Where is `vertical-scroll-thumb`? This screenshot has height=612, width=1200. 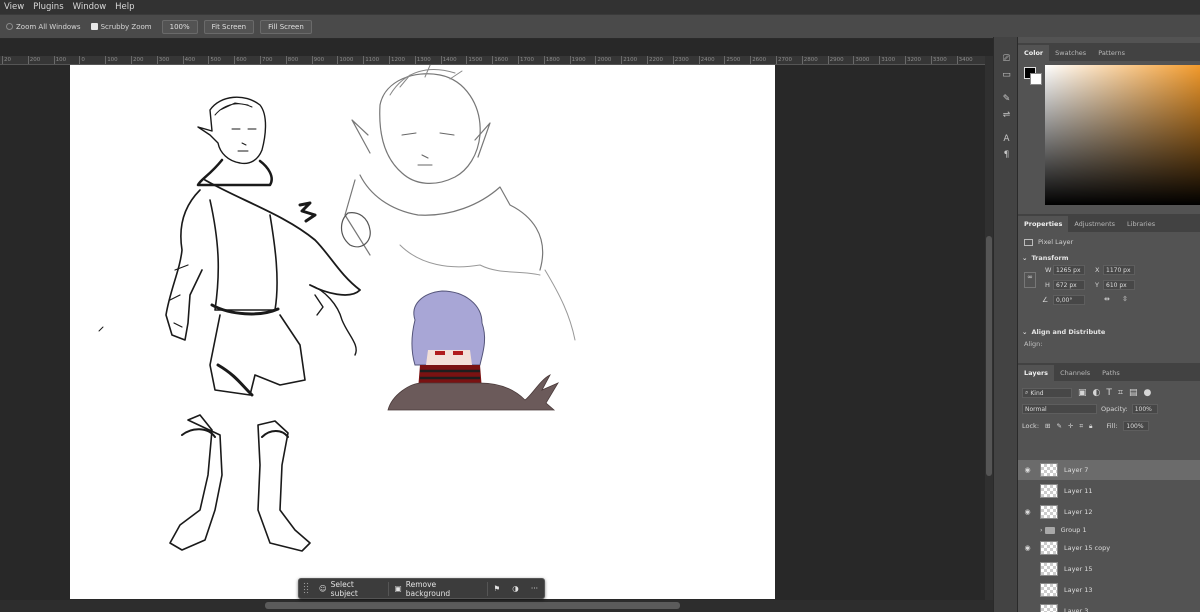 vertical-scroll-thumb is located at coordinates (989, 356).